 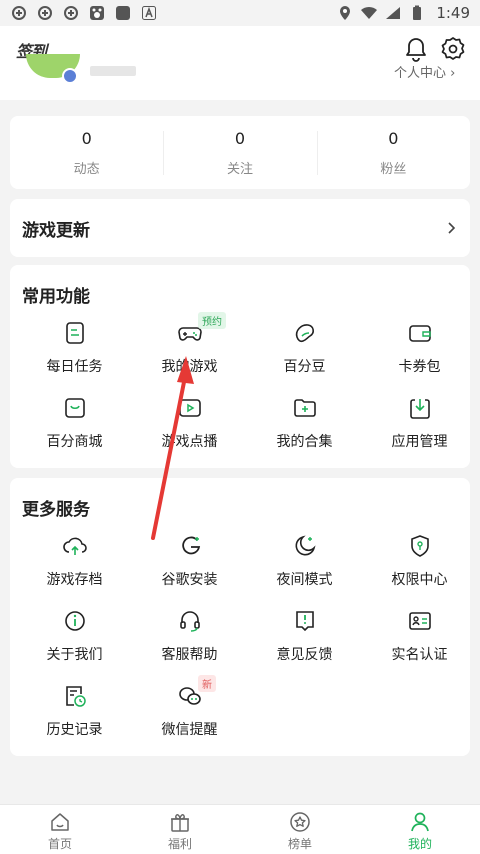 I want to click on tab-home: 首页, so click(x=60, y=829).